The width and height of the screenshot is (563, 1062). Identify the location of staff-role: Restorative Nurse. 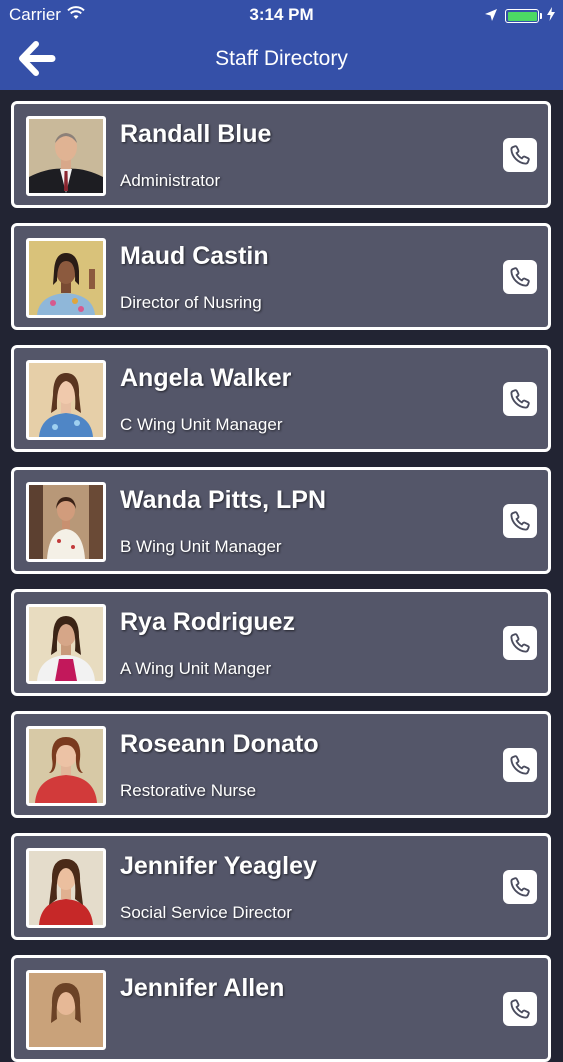
(188, 790).